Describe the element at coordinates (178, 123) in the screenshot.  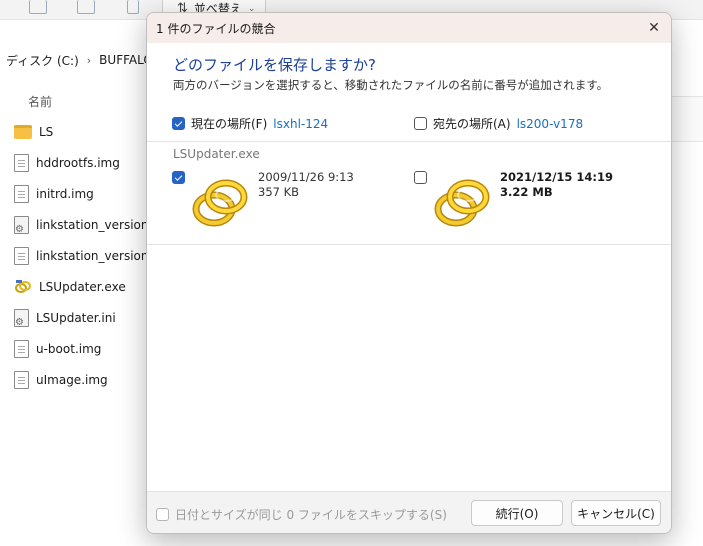
I see `current-location-checkbox` at that location.